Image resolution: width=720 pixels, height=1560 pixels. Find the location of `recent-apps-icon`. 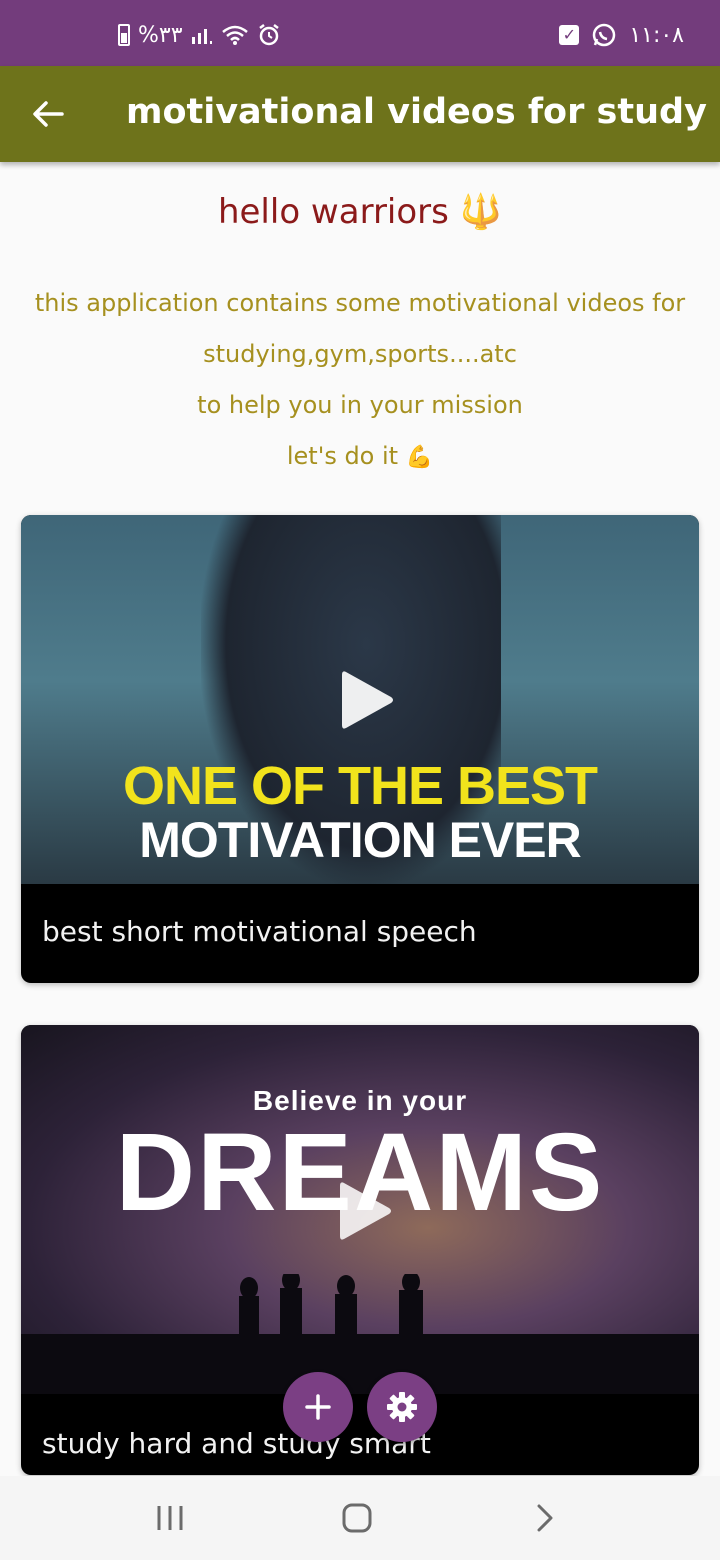

recent-apps-icon is located at coordinates (170, 1518).